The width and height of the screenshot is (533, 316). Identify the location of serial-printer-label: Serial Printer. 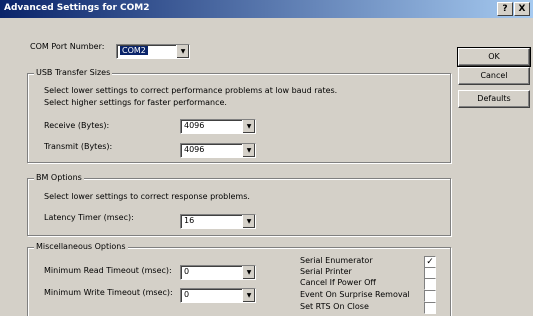
(326, 271).